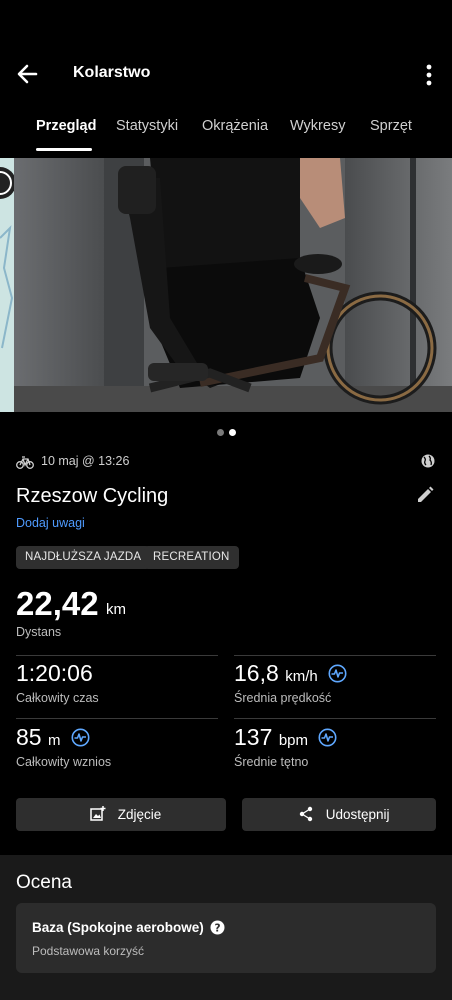 The height and width of the screenshot is (1000, 452). I want to click on add-notes-link: Dodaj uwagi, so click(50, 523).